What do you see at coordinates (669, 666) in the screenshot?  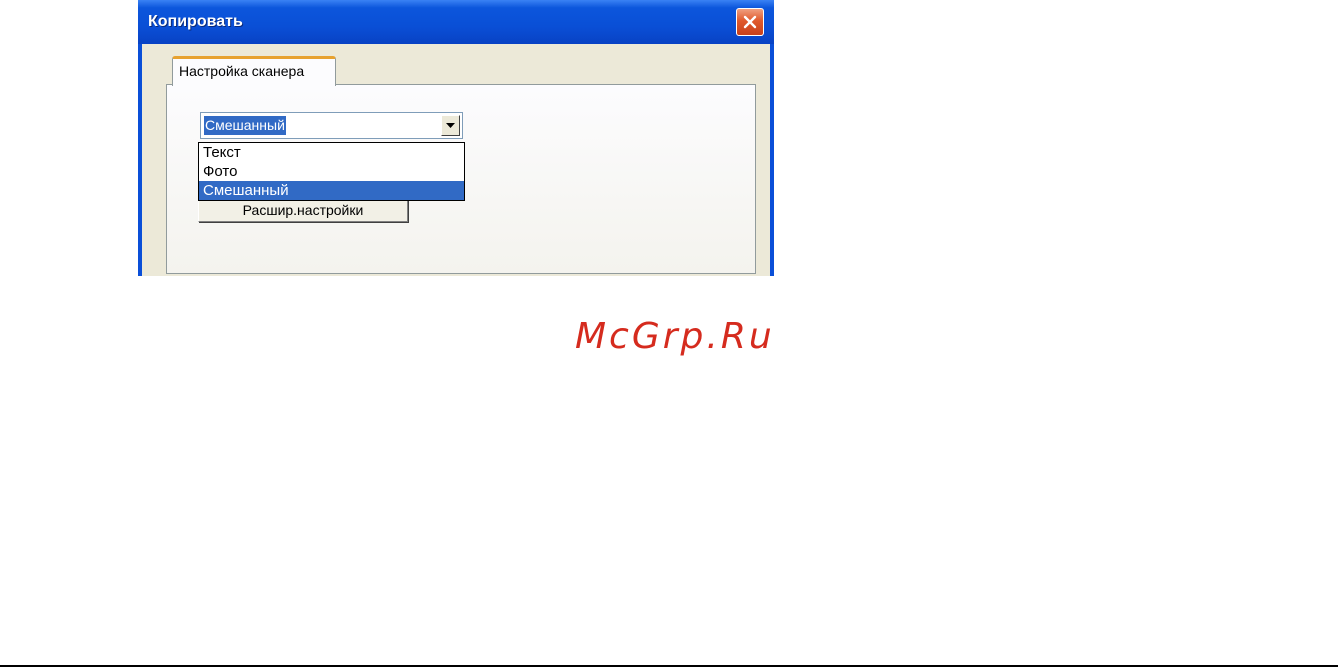 I see `page-bottom-divider` at bounding box center [669, 666].